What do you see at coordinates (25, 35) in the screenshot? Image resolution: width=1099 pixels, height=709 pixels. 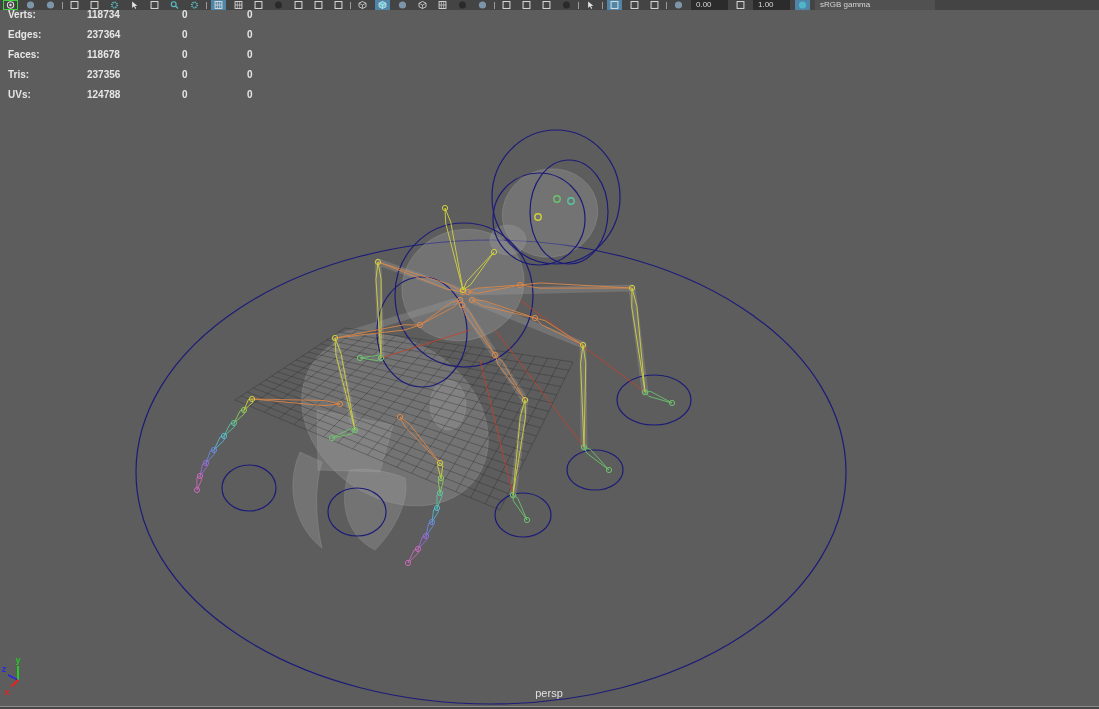 I see `stat-label: Edges:` at bounding box center [25, 35].